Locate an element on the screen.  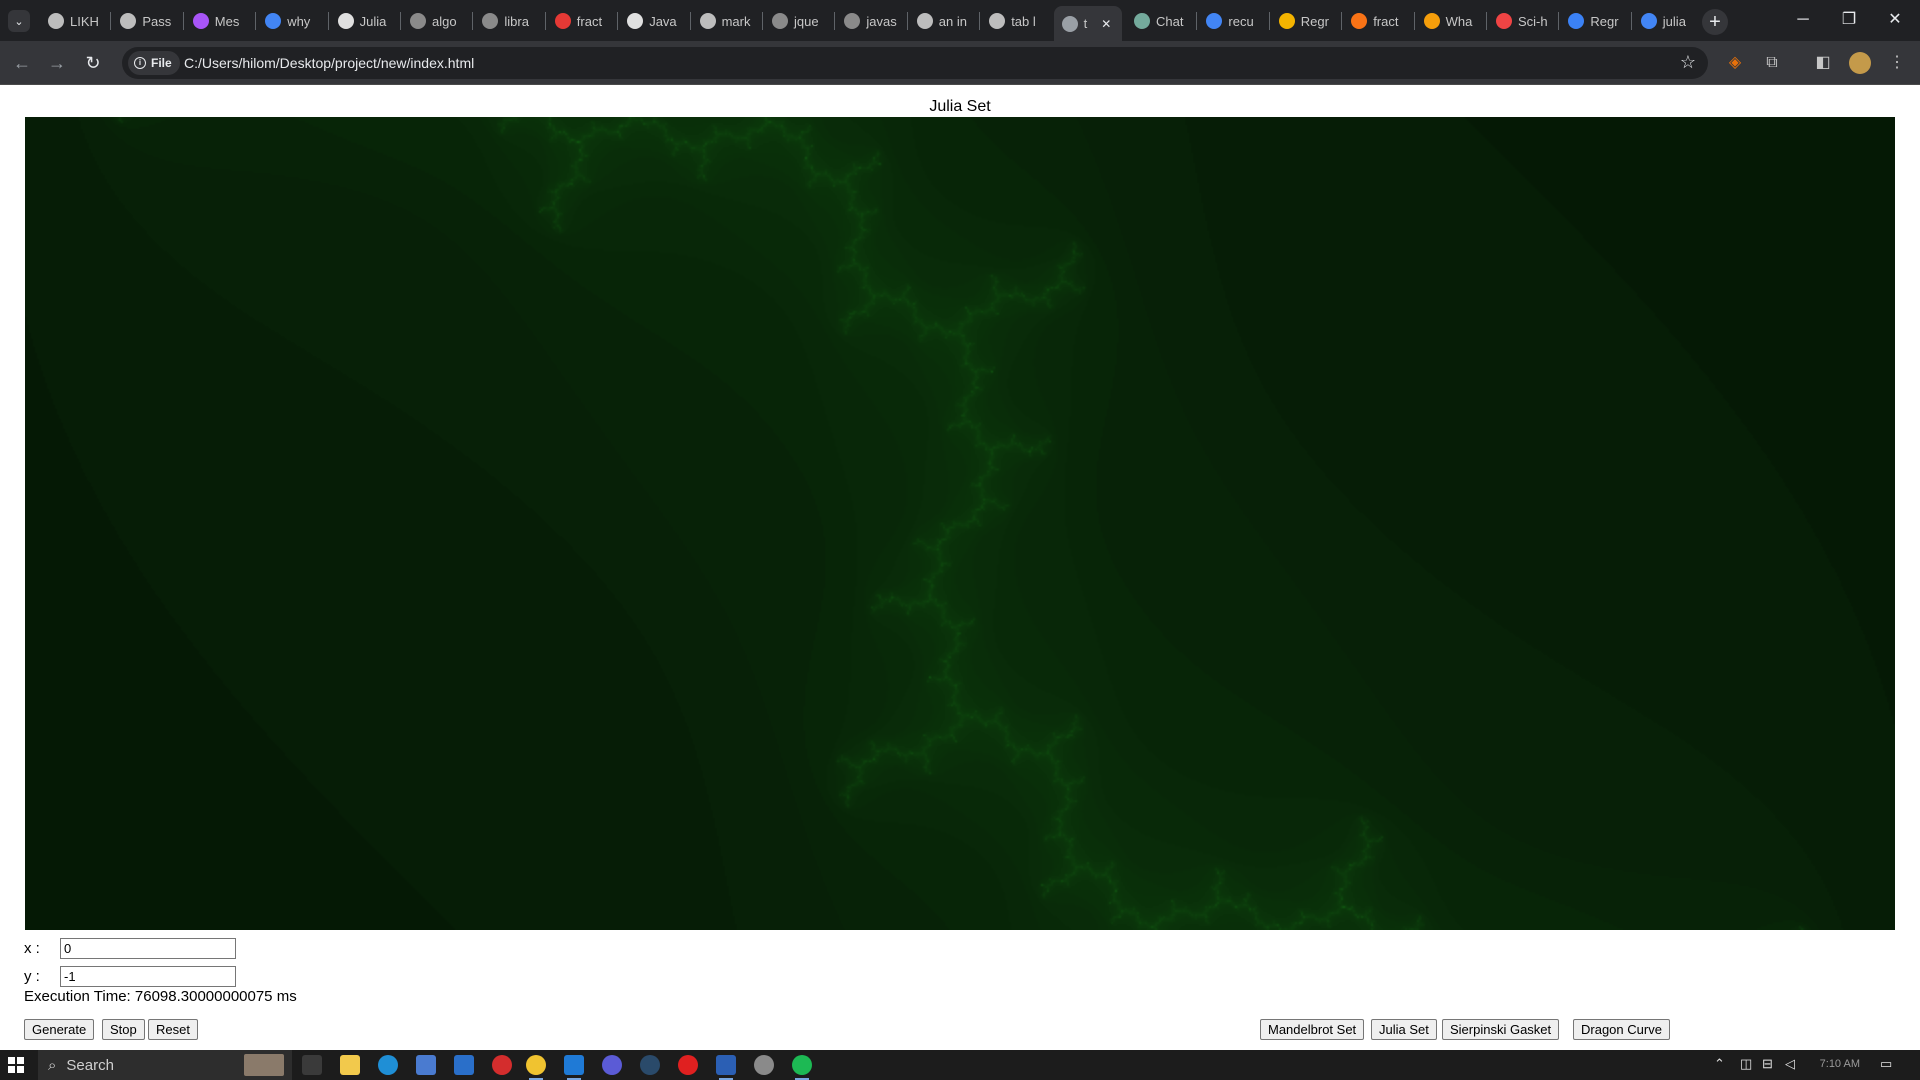
new-tab-button: + is located at coordinates (1715, 22).